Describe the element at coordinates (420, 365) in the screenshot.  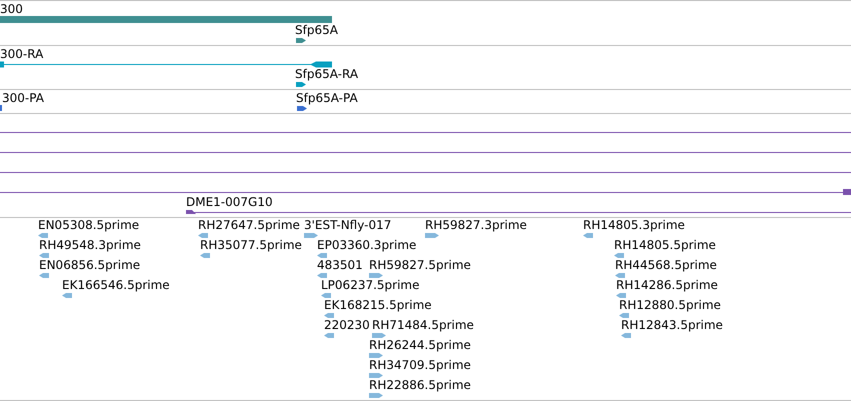
I see `feature-label: RH34709.5prime` at that location.